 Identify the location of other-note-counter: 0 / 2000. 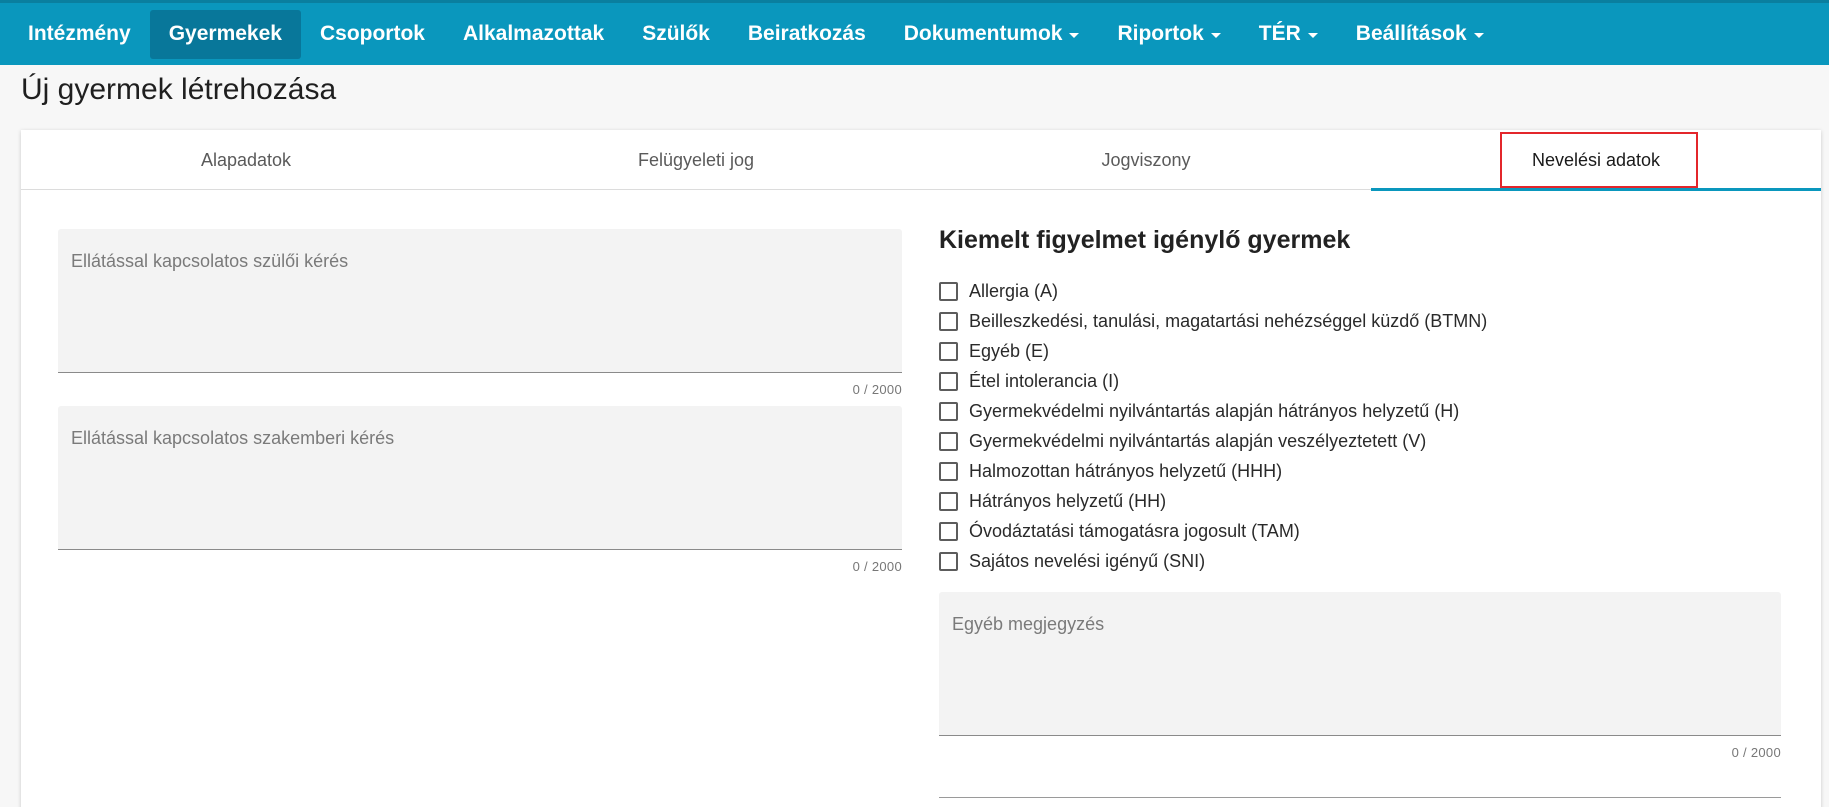
(1756, 752).